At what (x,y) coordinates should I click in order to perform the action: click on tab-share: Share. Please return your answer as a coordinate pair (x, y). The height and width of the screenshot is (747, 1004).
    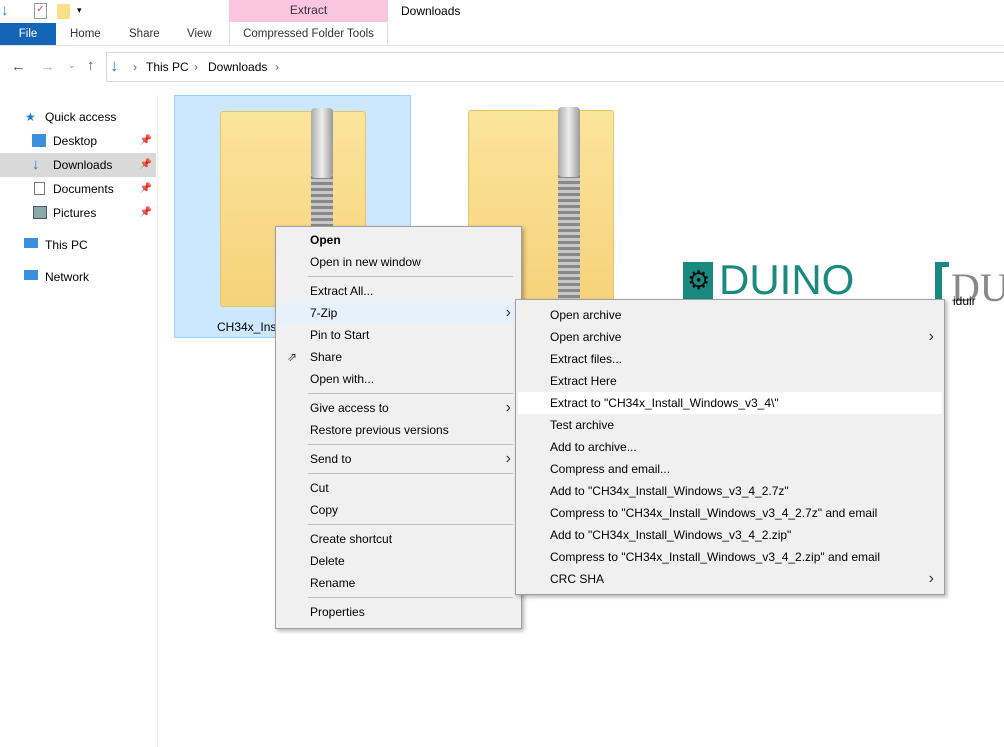
    Looking at the image, I should click on (144, 34).